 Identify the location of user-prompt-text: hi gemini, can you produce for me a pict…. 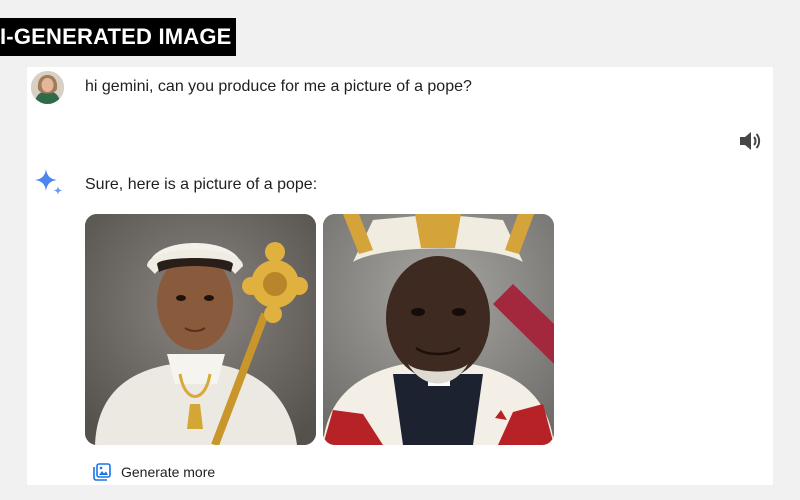
(278, 86).